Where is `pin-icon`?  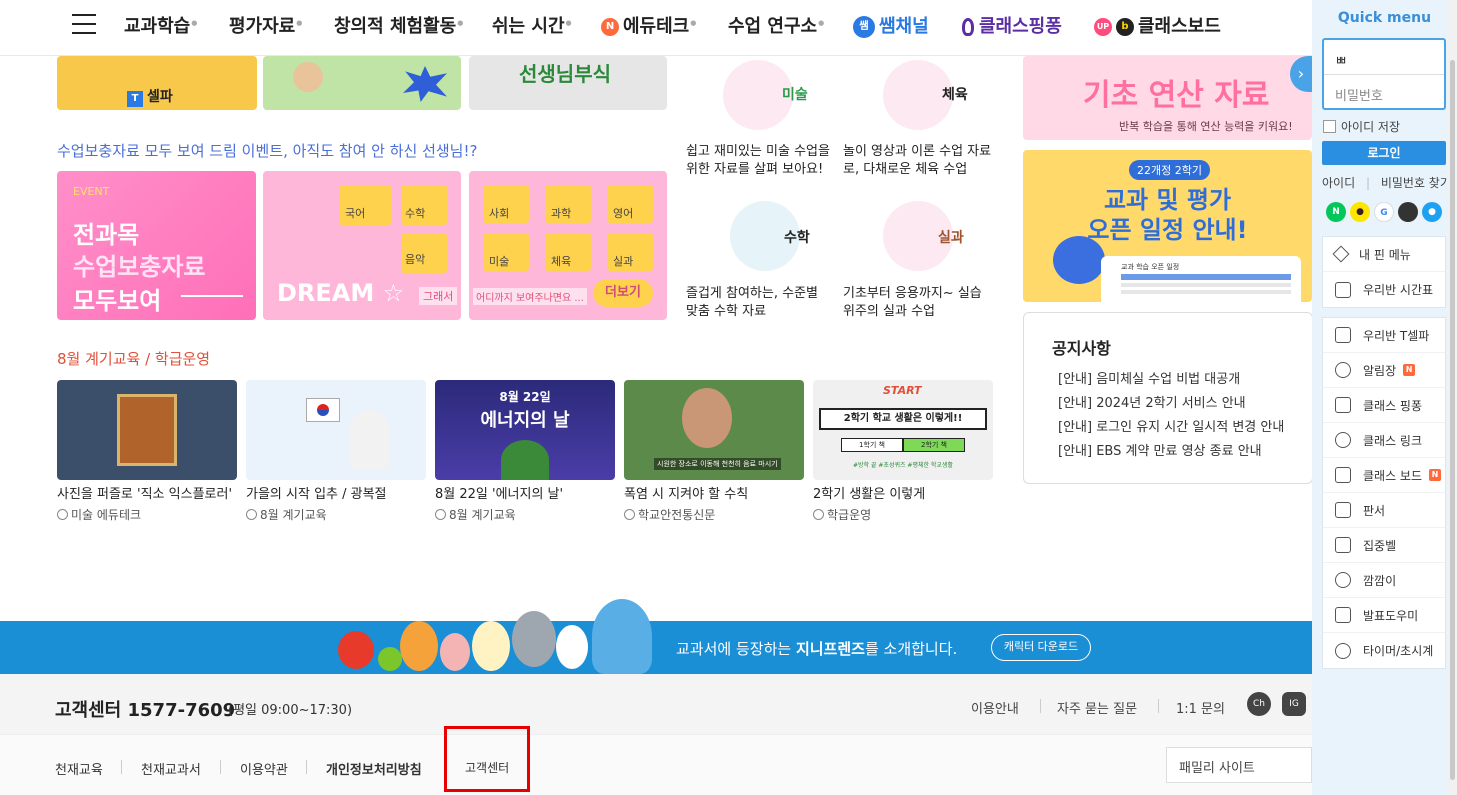 pin-icon is located at coordinates (1341, 254).